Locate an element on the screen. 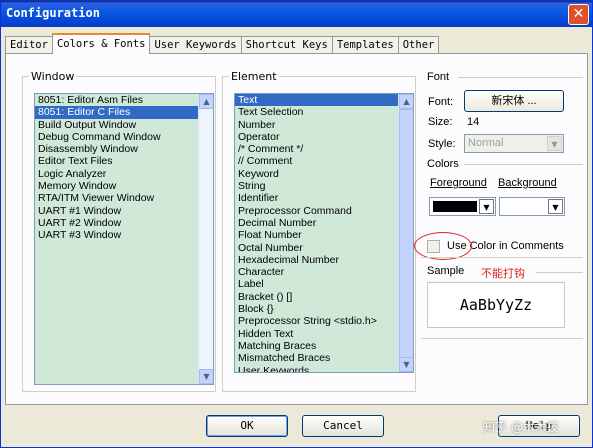 This screenshot has height=448, width=593. tab-other: Other is located at coordinates (418, 45).